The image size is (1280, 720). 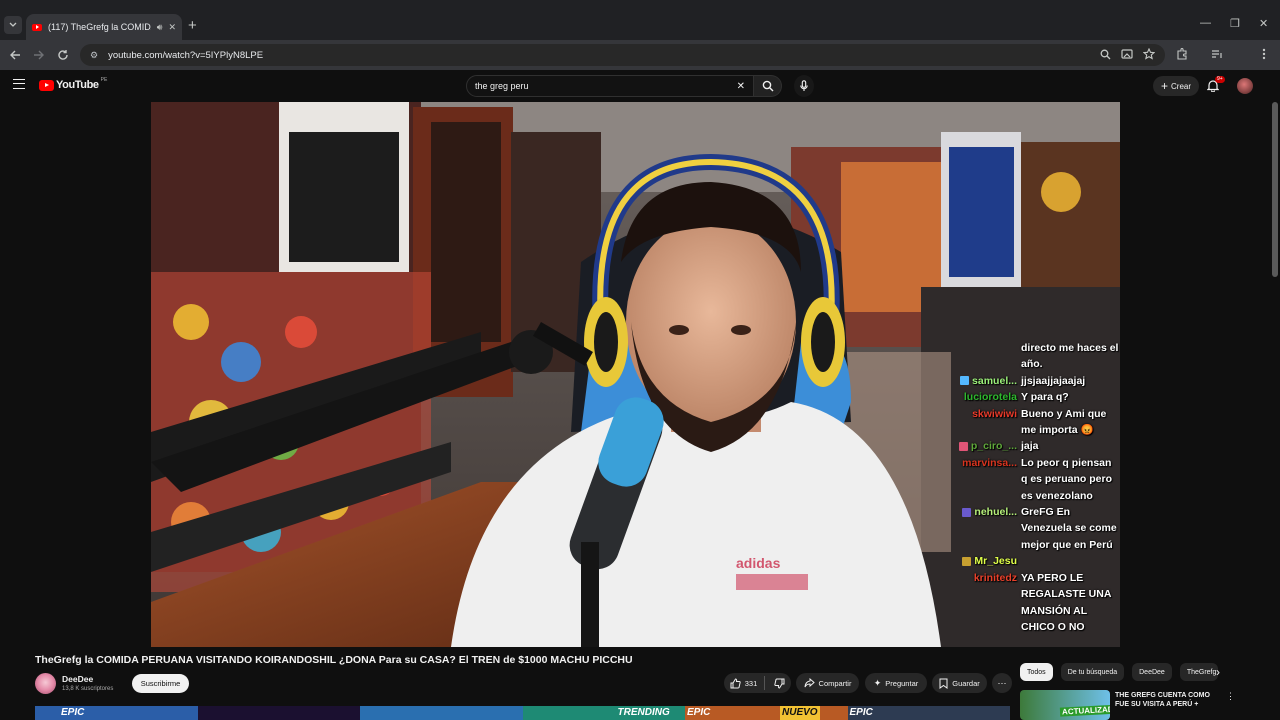 What do you see at coordinates (1264, 54) in the screenshot?
I see `kebab-icon` at bounding box center [1264, 54].